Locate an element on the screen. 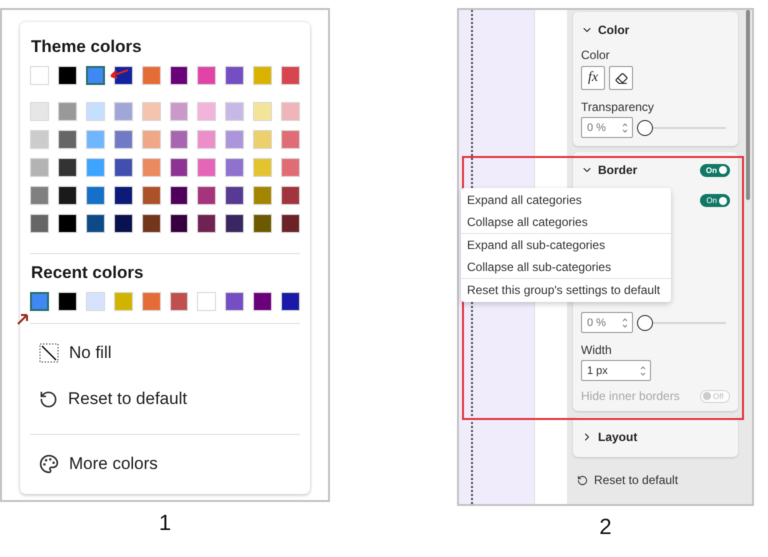  width-field: 1 px is located at coordinates (616, 370).